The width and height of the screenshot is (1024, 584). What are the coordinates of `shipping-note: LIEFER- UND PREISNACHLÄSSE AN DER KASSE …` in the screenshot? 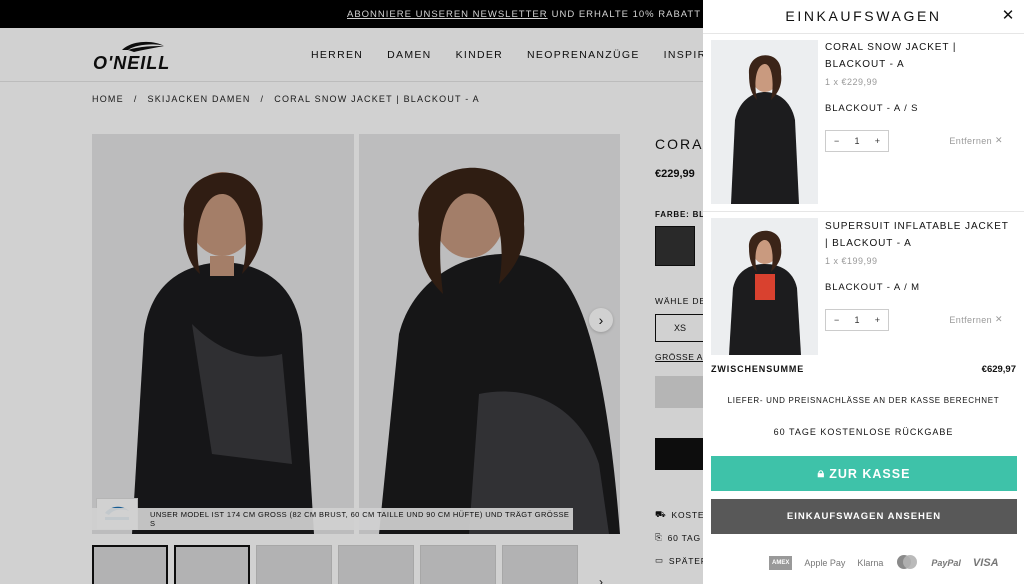 It's located at (863, 400).